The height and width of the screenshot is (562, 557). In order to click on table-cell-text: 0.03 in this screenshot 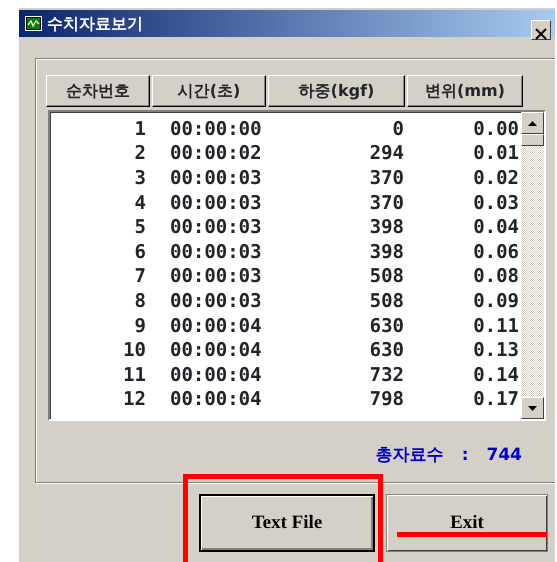, I will do `click(495, 203)`.